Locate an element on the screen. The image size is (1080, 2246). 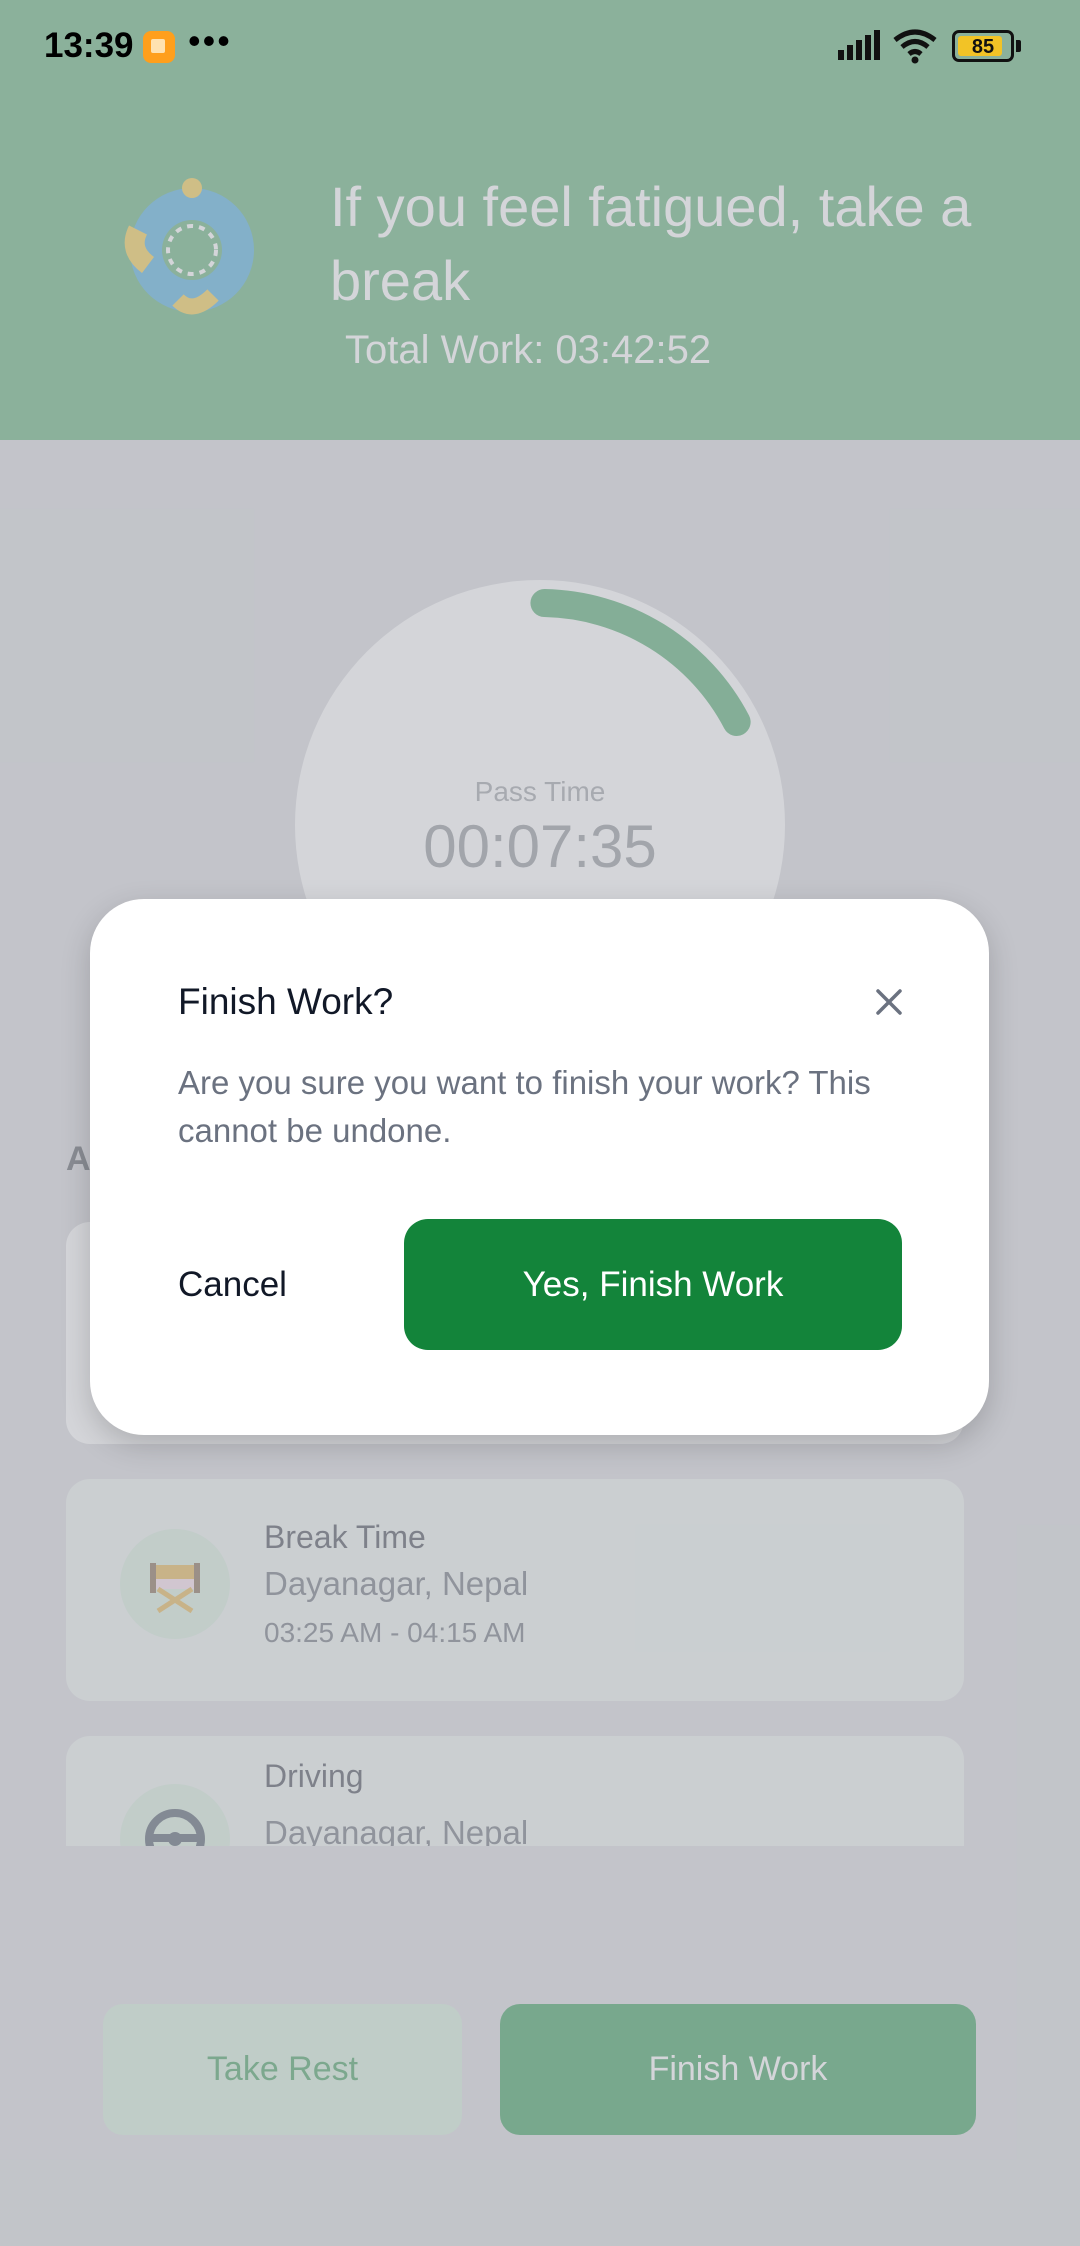
cancel-button: Cancel is located at coordinates (232, 1285).